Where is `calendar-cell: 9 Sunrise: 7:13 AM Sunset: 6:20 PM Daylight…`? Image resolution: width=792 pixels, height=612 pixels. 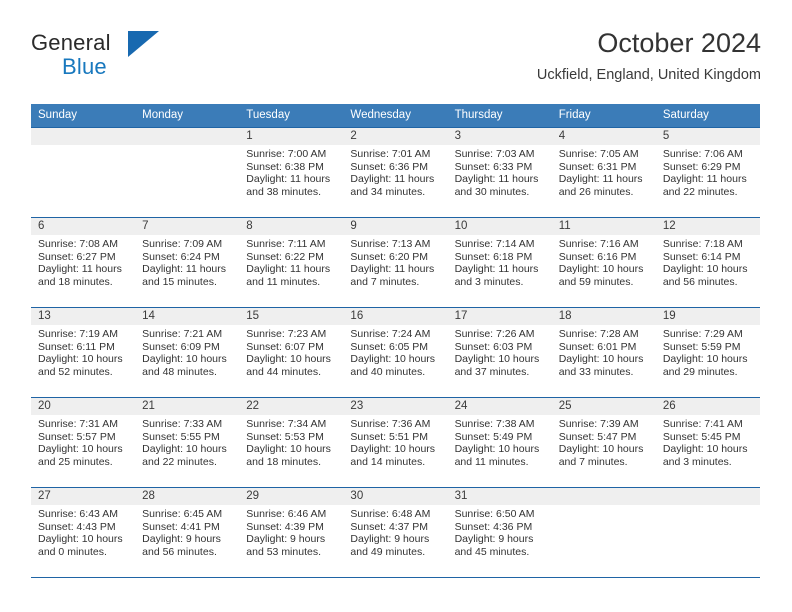
calendar-cell: 9 Sunrise: 7:13 AM Sunset: 6:20 PM Daylight… is located at coordinates (395, 262).